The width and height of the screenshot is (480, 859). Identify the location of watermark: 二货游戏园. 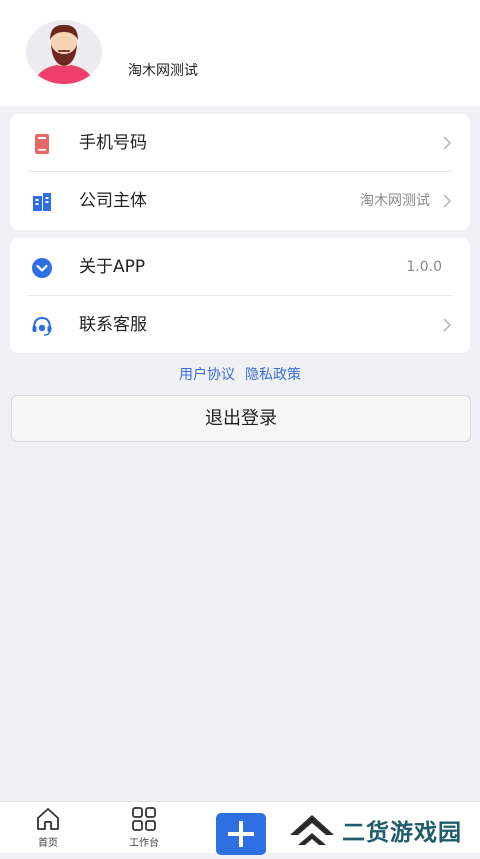
(383, 829).